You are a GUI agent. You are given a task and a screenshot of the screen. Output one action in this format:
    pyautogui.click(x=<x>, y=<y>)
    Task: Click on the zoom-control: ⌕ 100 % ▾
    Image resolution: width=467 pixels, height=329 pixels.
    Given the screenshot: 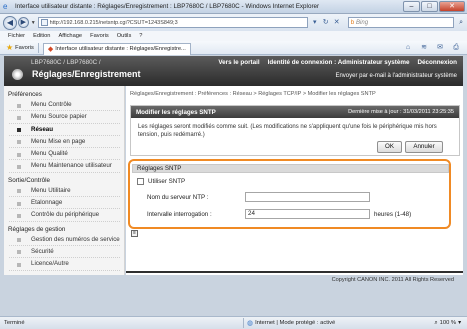 What is the action you would take?
    pyautogui.click(x=450, y=323)
    